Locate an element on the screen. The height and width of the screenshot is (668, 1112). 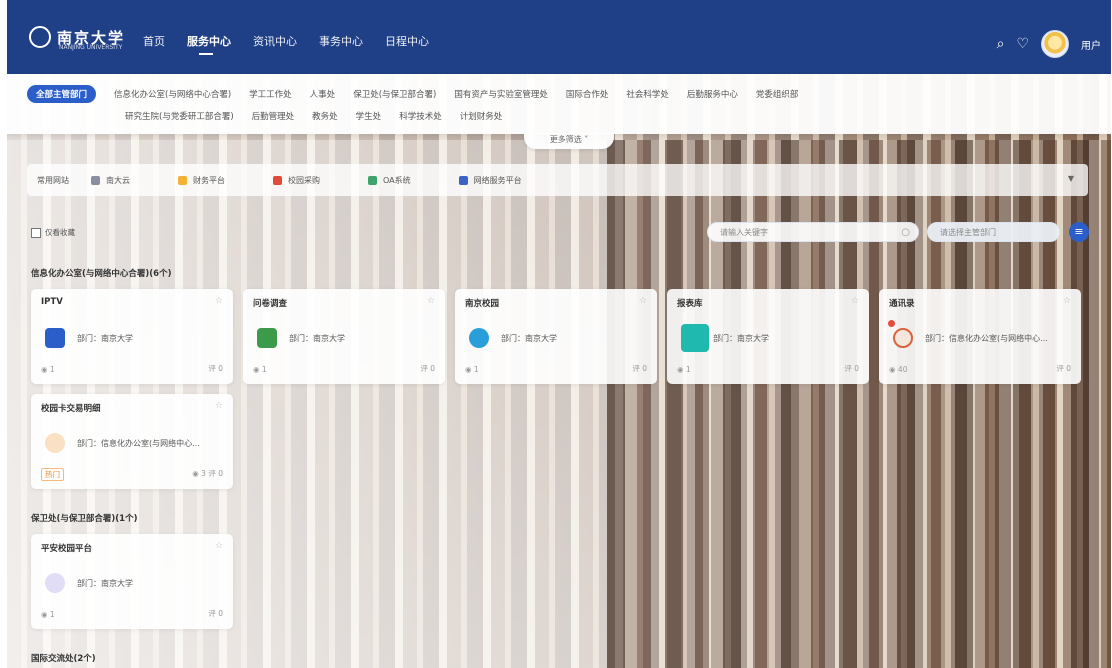
search-icon: ○ is located at coordinates (905, 233).